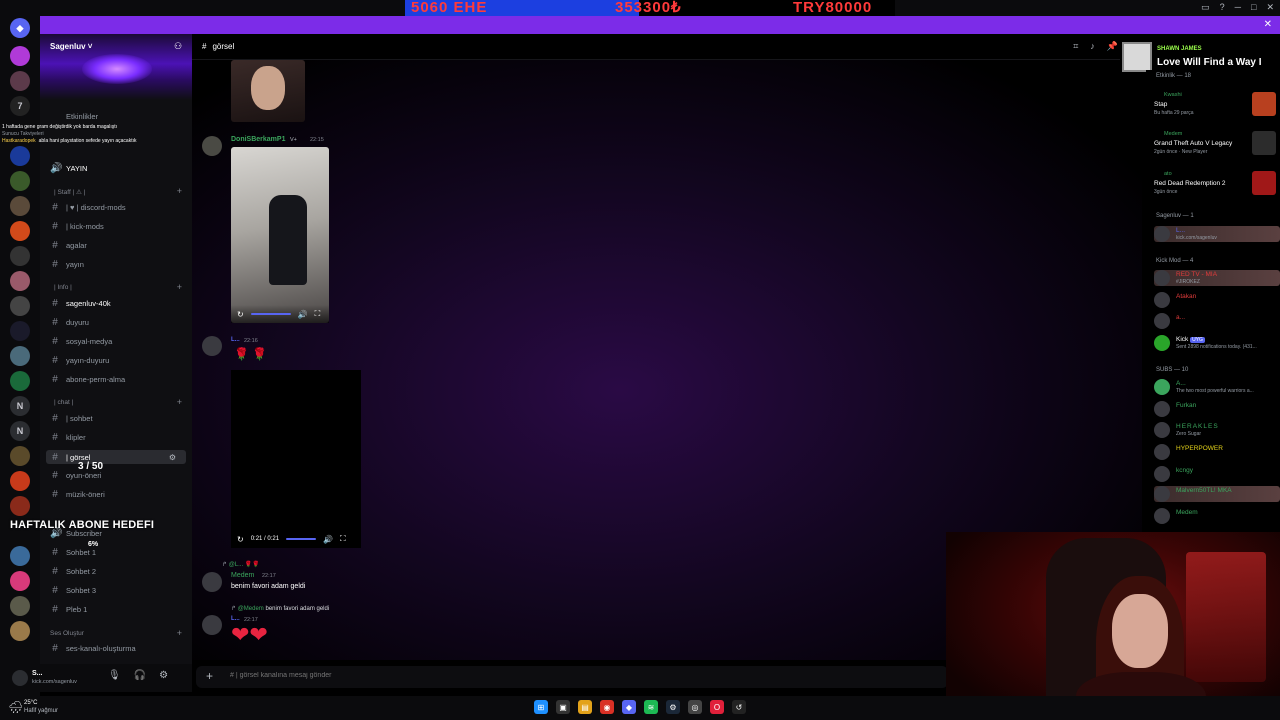 This screenshot has width=1280, height=720. What do you see at coordinates (1268, 24) in the screenshot?
I see `close-icon: ✕` at bounding box center [1268, 24].